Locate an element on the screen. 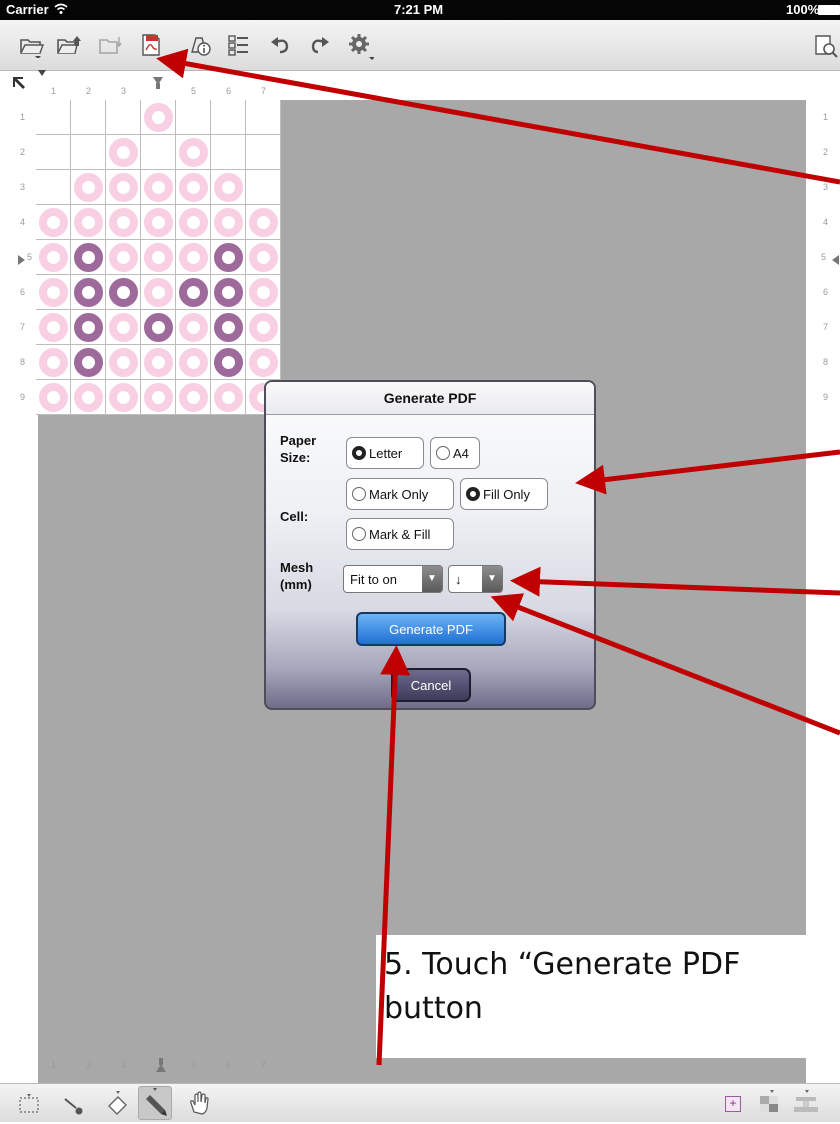 The width and height of the screenshot is (840, 1124). folder-import-icon is located at coordinates (110, 45).